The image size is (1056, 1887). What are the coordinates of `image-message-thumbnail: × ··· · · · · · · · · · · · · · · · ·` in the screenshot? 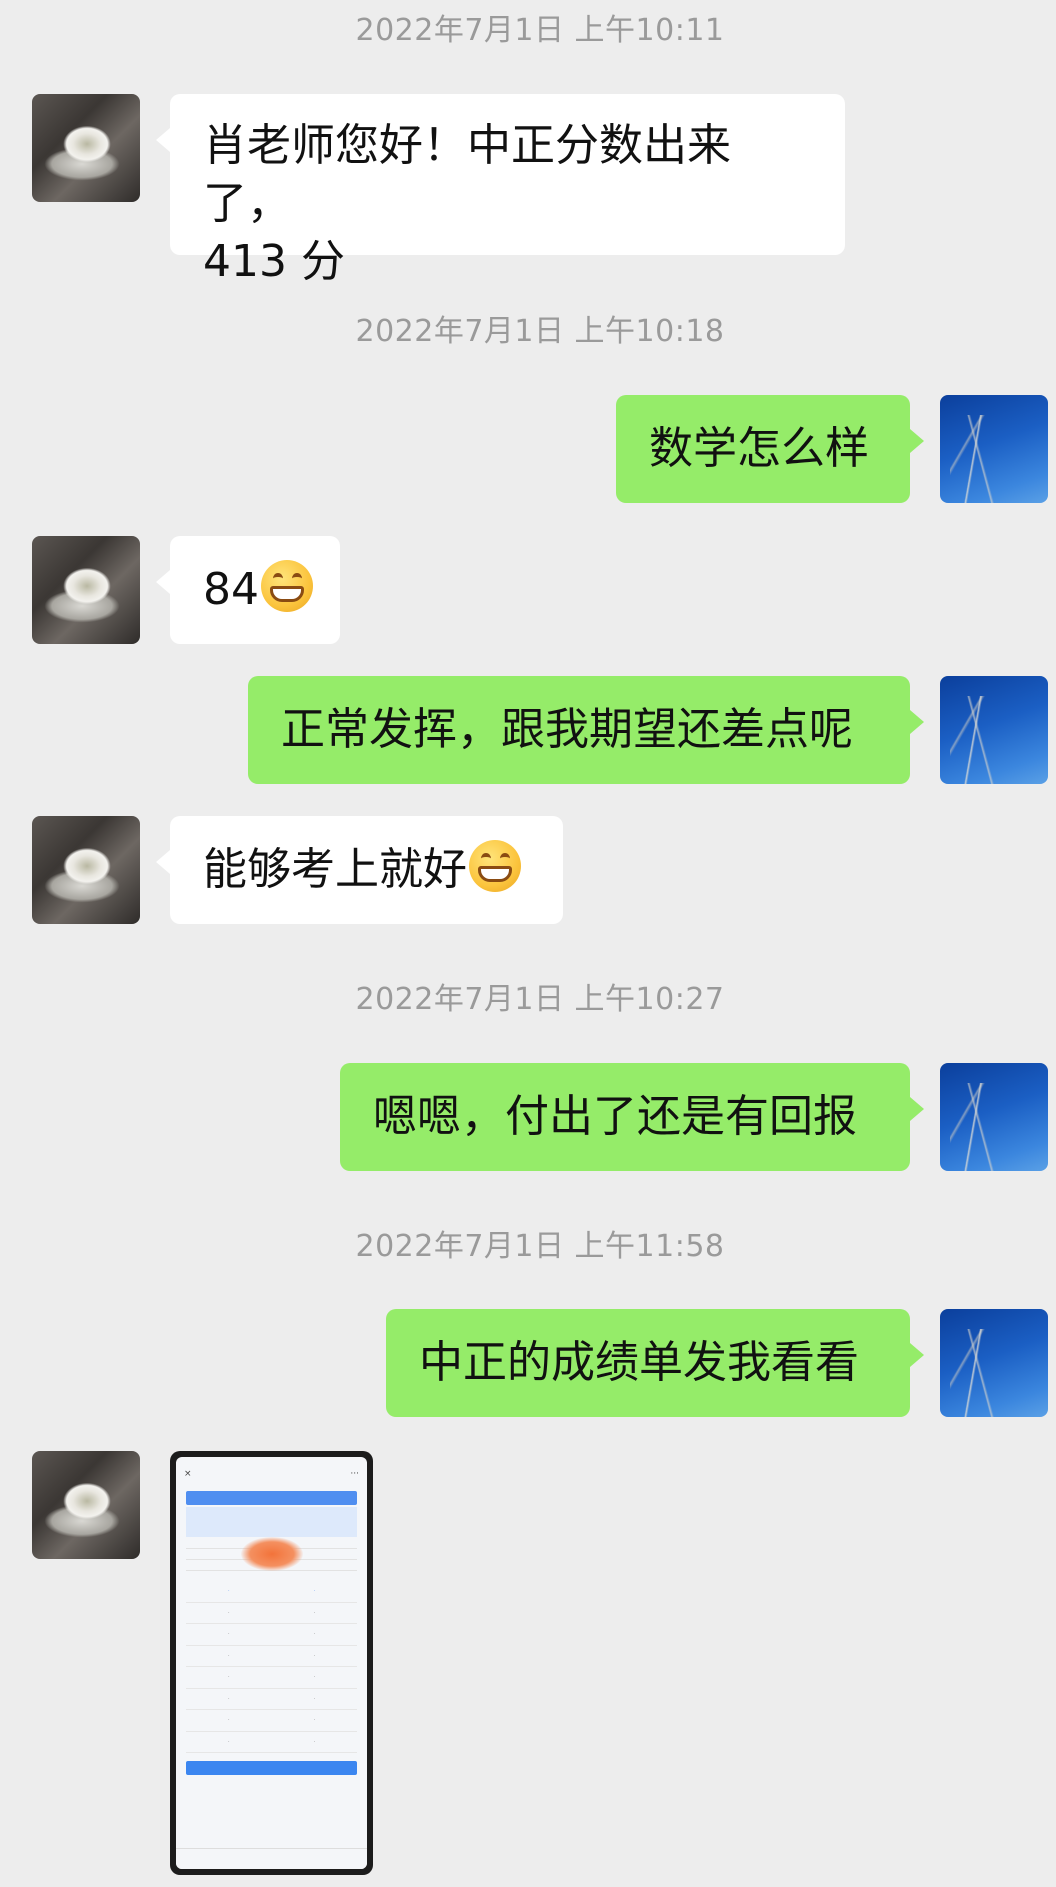 It's located at (271, 1663).